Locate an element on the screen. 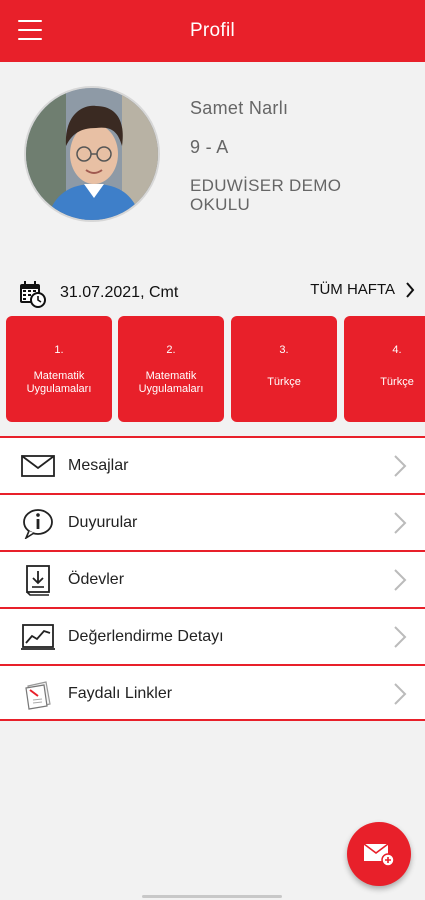 This screenshot has width=425, height=900. lesson-card: 4. Türkçe is located at coordinates (384, 369).